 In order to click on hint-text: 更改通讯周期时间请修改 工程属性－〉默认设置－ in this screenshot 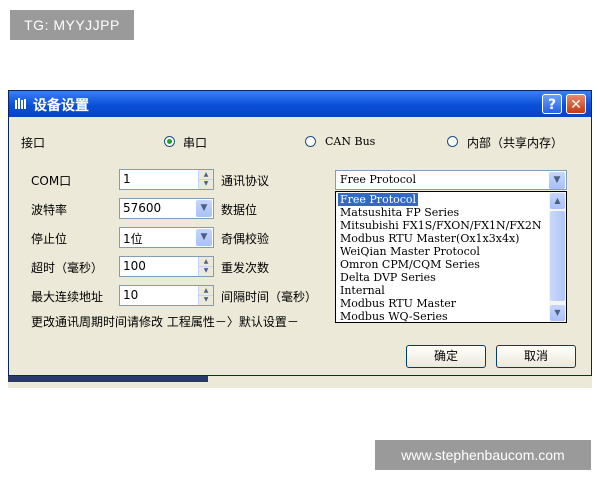, I will do `click(165, 322)`.